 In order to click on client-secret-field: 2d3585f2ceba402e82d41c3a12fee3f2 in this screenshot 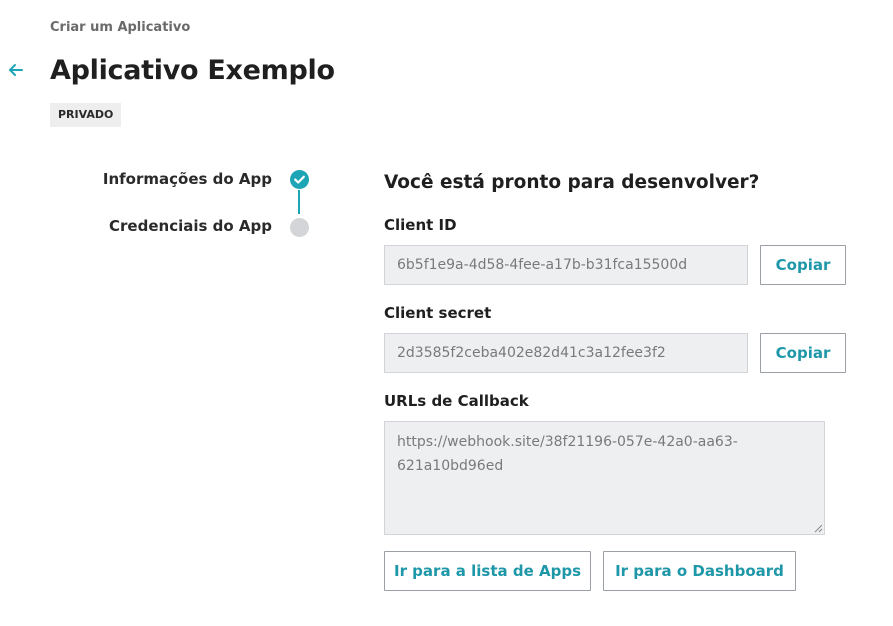, I will do `click(566, 353)`.